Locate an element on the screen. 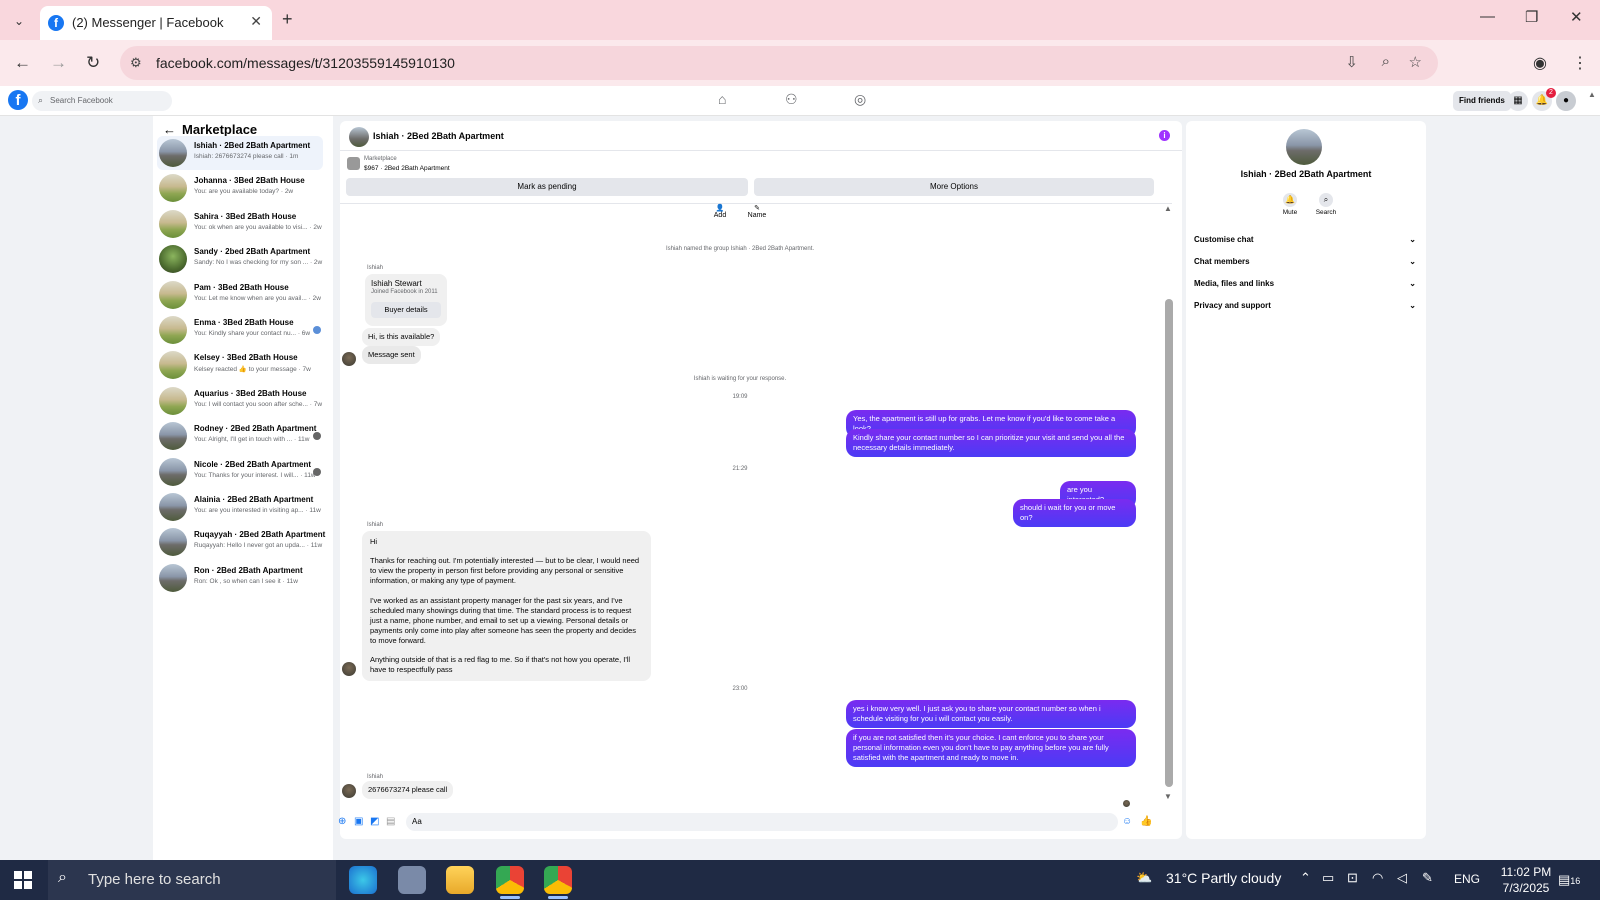 The image size is (1600, 900). weather-icon: ⛅ is located at coordinates (1144, 878).